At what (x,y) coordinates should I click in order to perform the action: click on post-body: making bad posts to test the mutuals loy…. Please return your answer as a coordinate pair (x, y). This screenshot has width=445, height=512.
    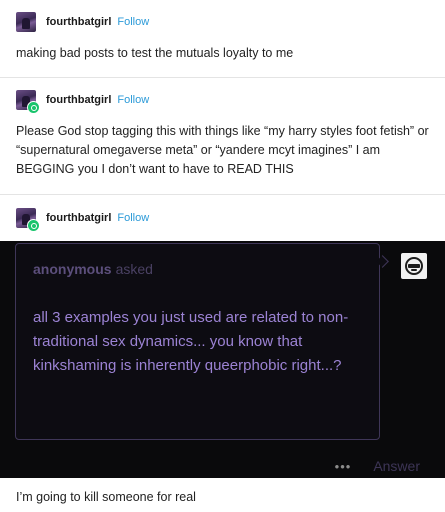
    Looking at the image, I should click on (155, 53).